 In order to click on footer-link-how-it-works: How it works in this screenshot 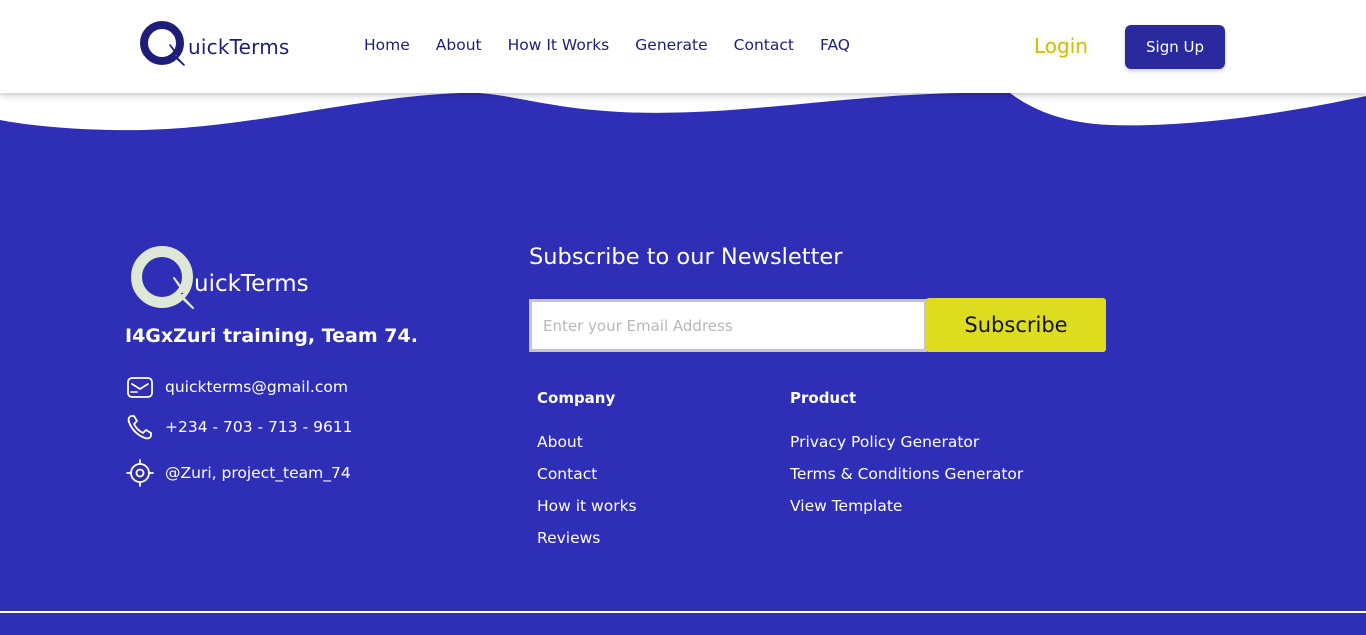, I will do `click(587, 506)`.